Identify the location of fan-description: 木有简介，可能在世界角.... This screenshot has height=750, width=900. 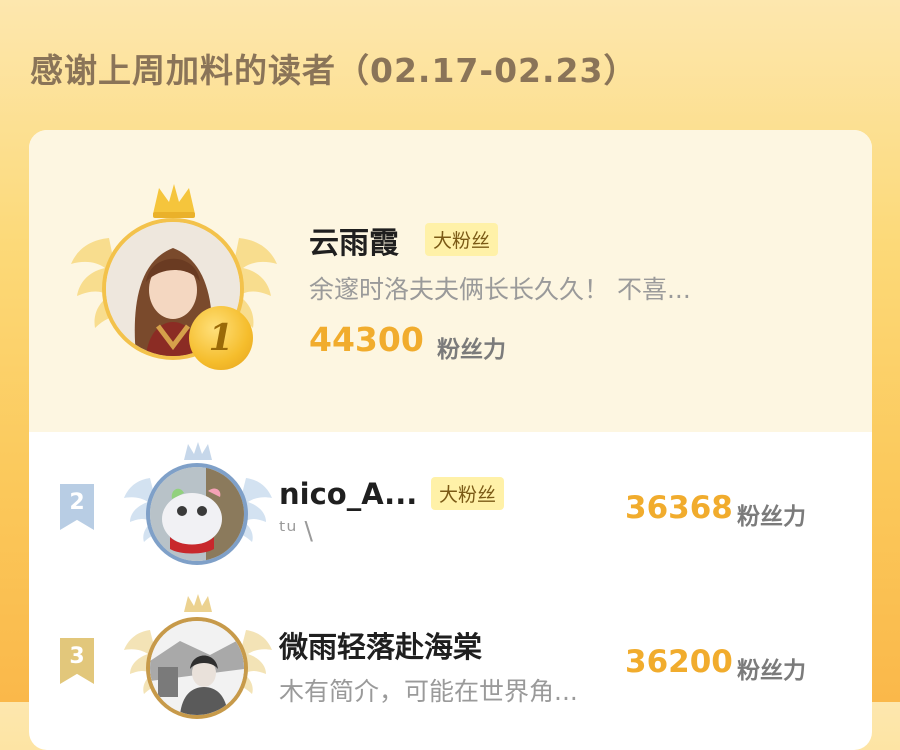
(428, 691).